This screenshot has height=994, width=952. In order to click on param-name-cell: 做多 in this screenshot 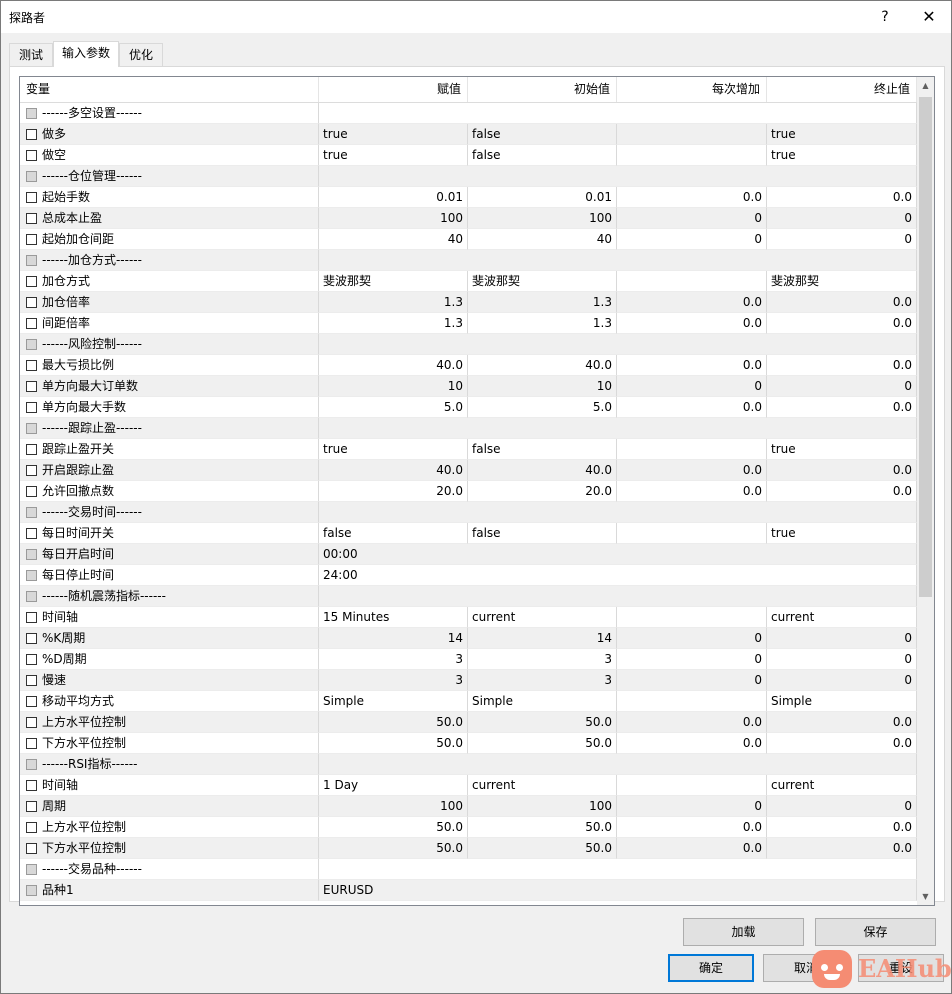, I will do `click(169, 134)`.